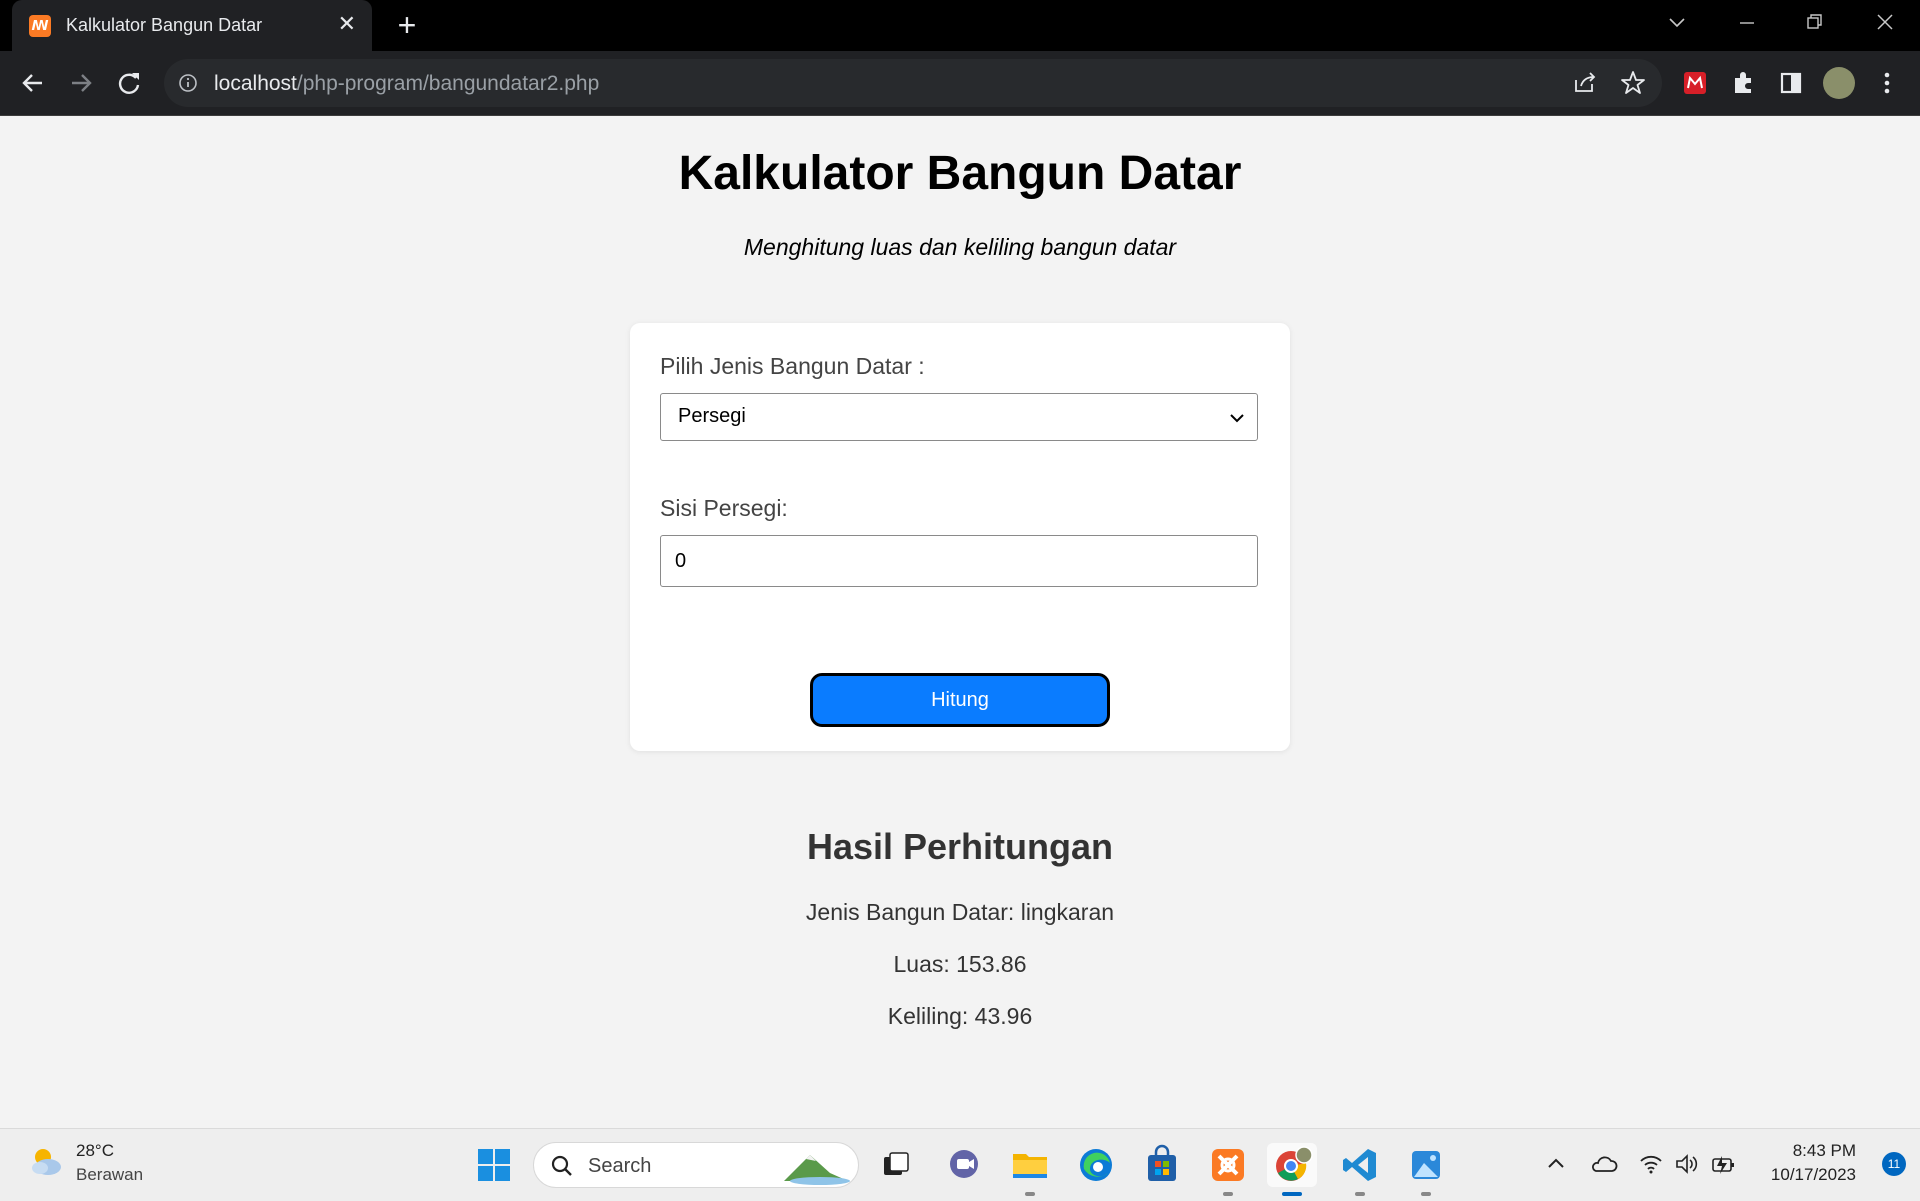 This screenshot has height=1201, width=1920. I want to click on result-title: Hasil Perhitungan, so click(960, 846).